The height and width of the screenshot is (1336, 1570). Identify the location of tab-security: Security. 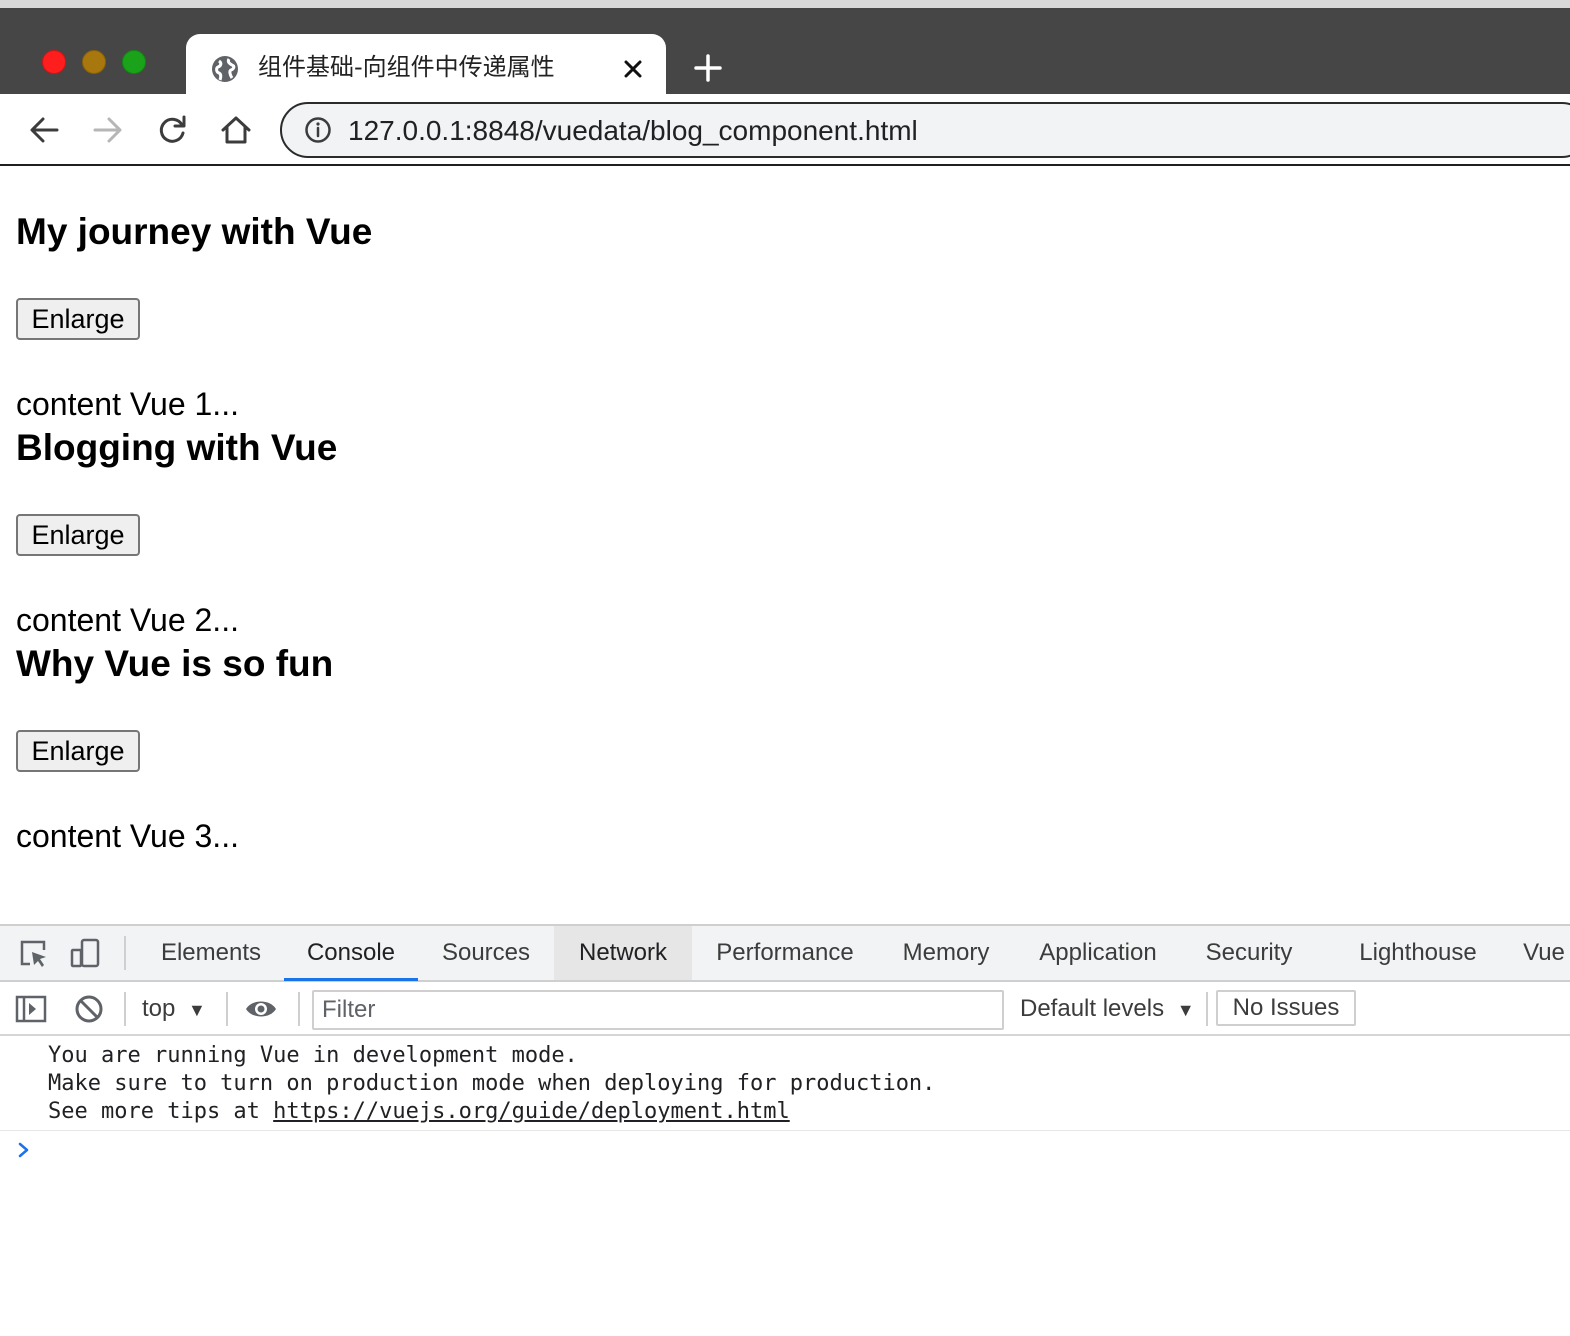
(1249, 953).